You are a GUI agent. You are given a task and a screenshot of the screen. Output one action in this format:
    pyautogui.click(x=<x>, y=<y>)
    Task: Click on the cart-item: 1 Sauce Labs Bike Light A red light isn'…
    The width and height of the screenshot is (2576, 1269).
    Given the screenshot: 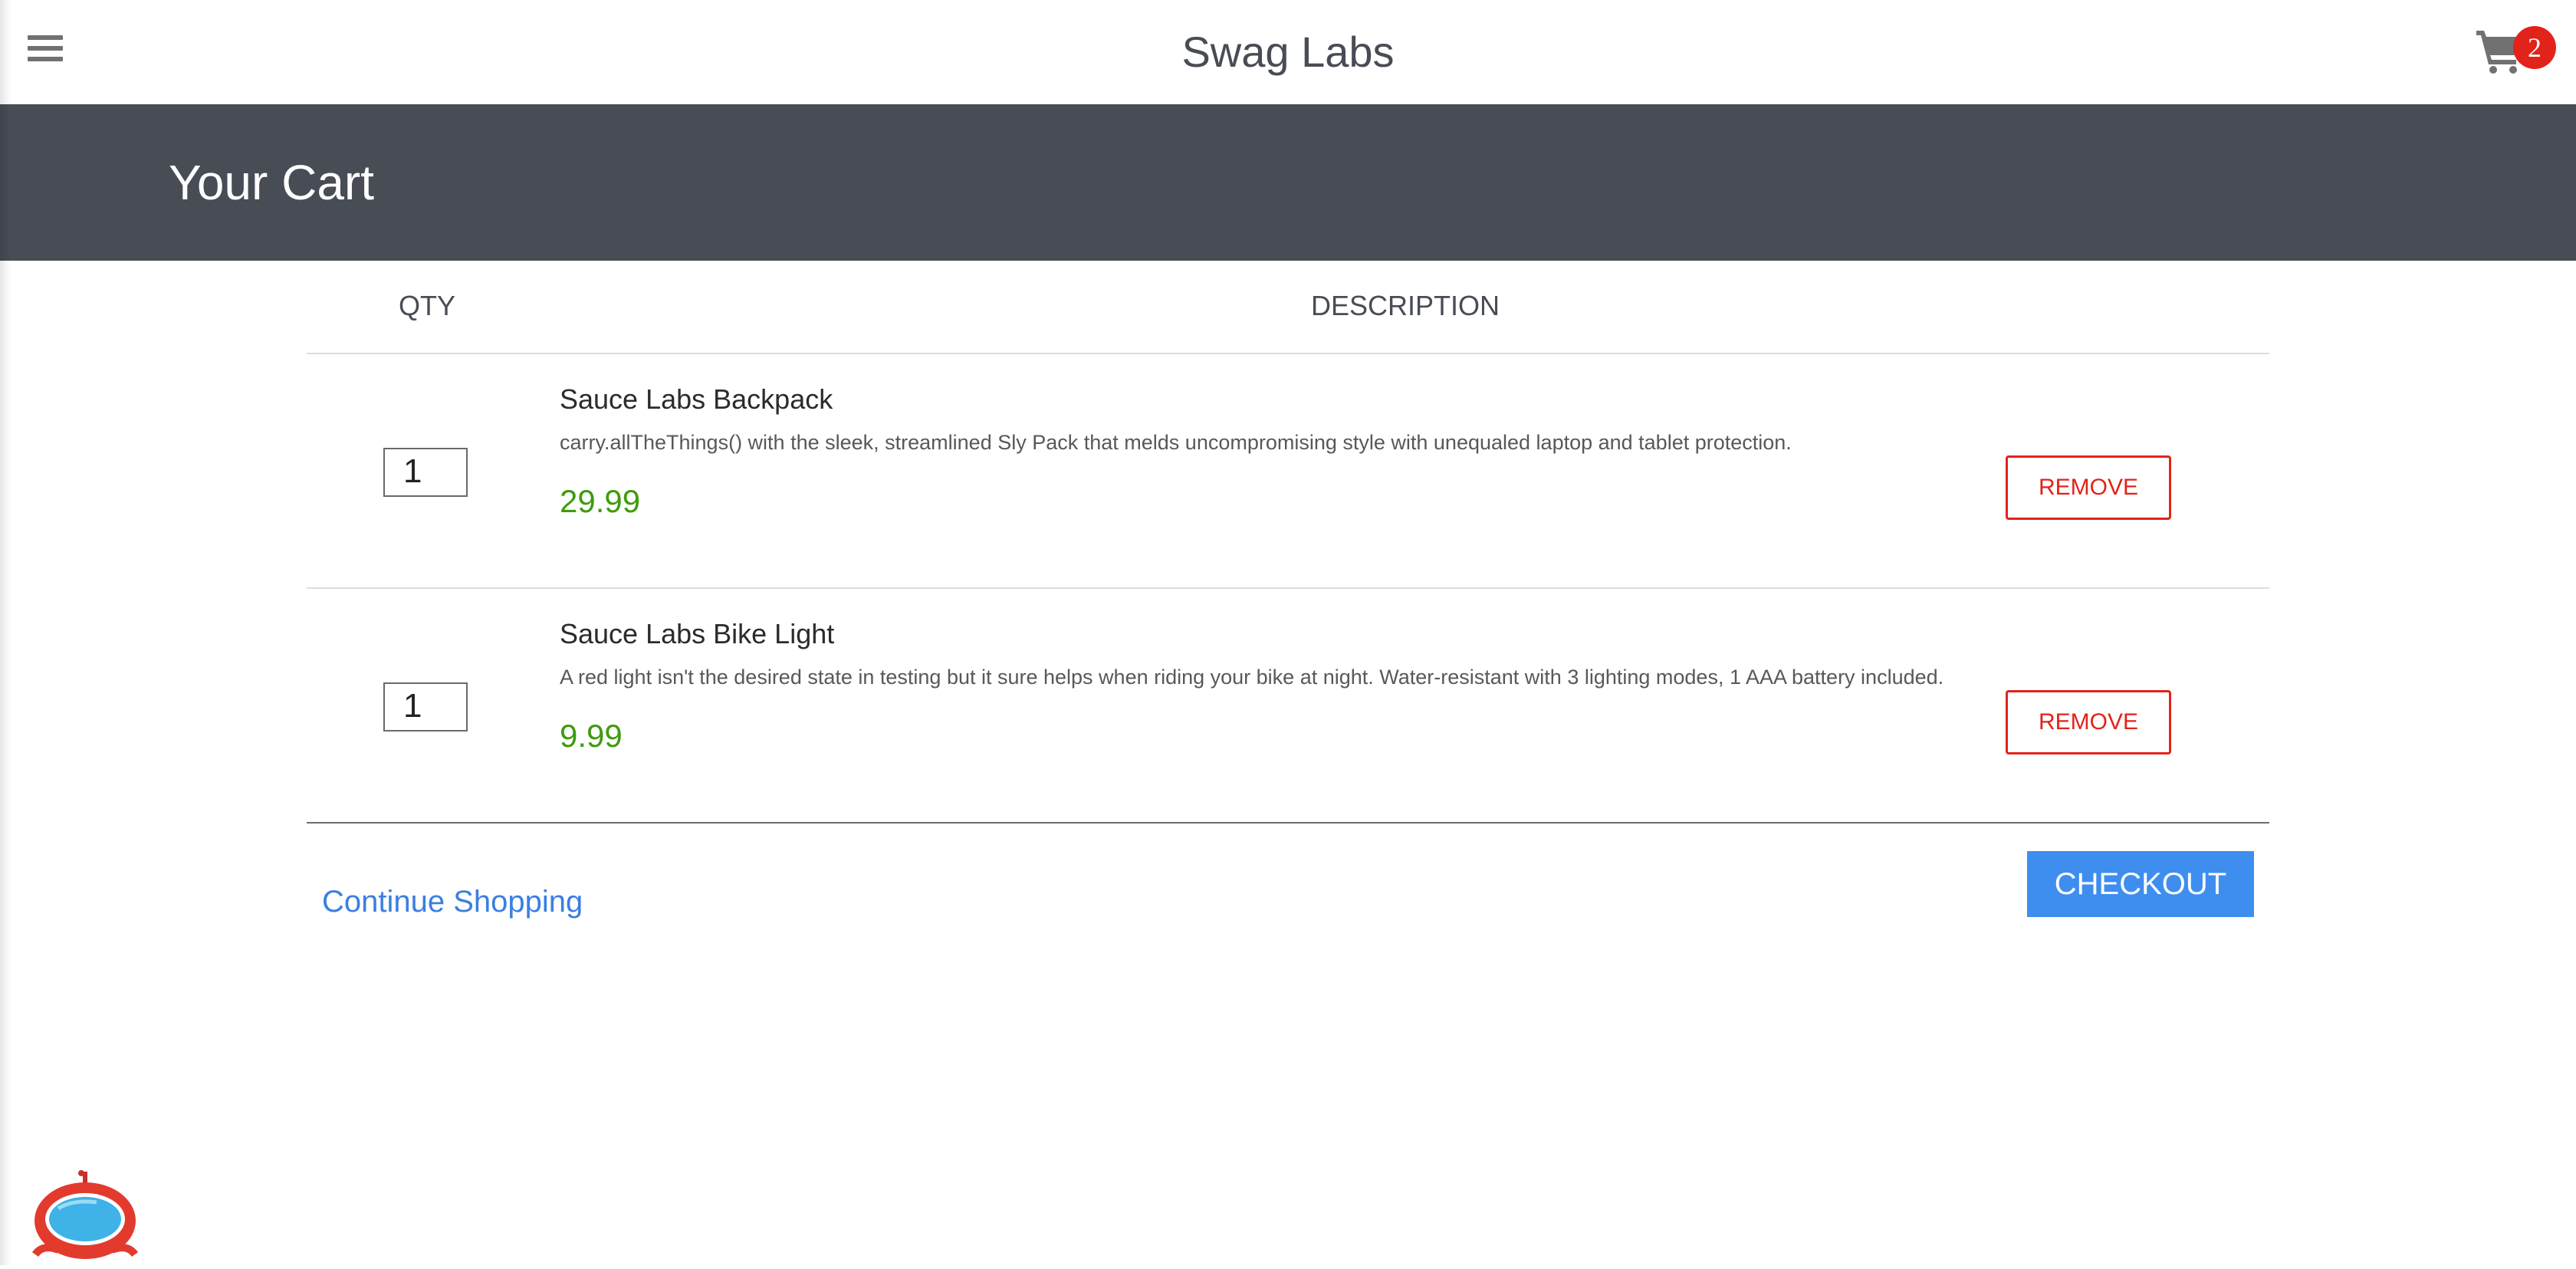 What is the action you would take?
    pyautogui.click(x=1288, y=706)
    